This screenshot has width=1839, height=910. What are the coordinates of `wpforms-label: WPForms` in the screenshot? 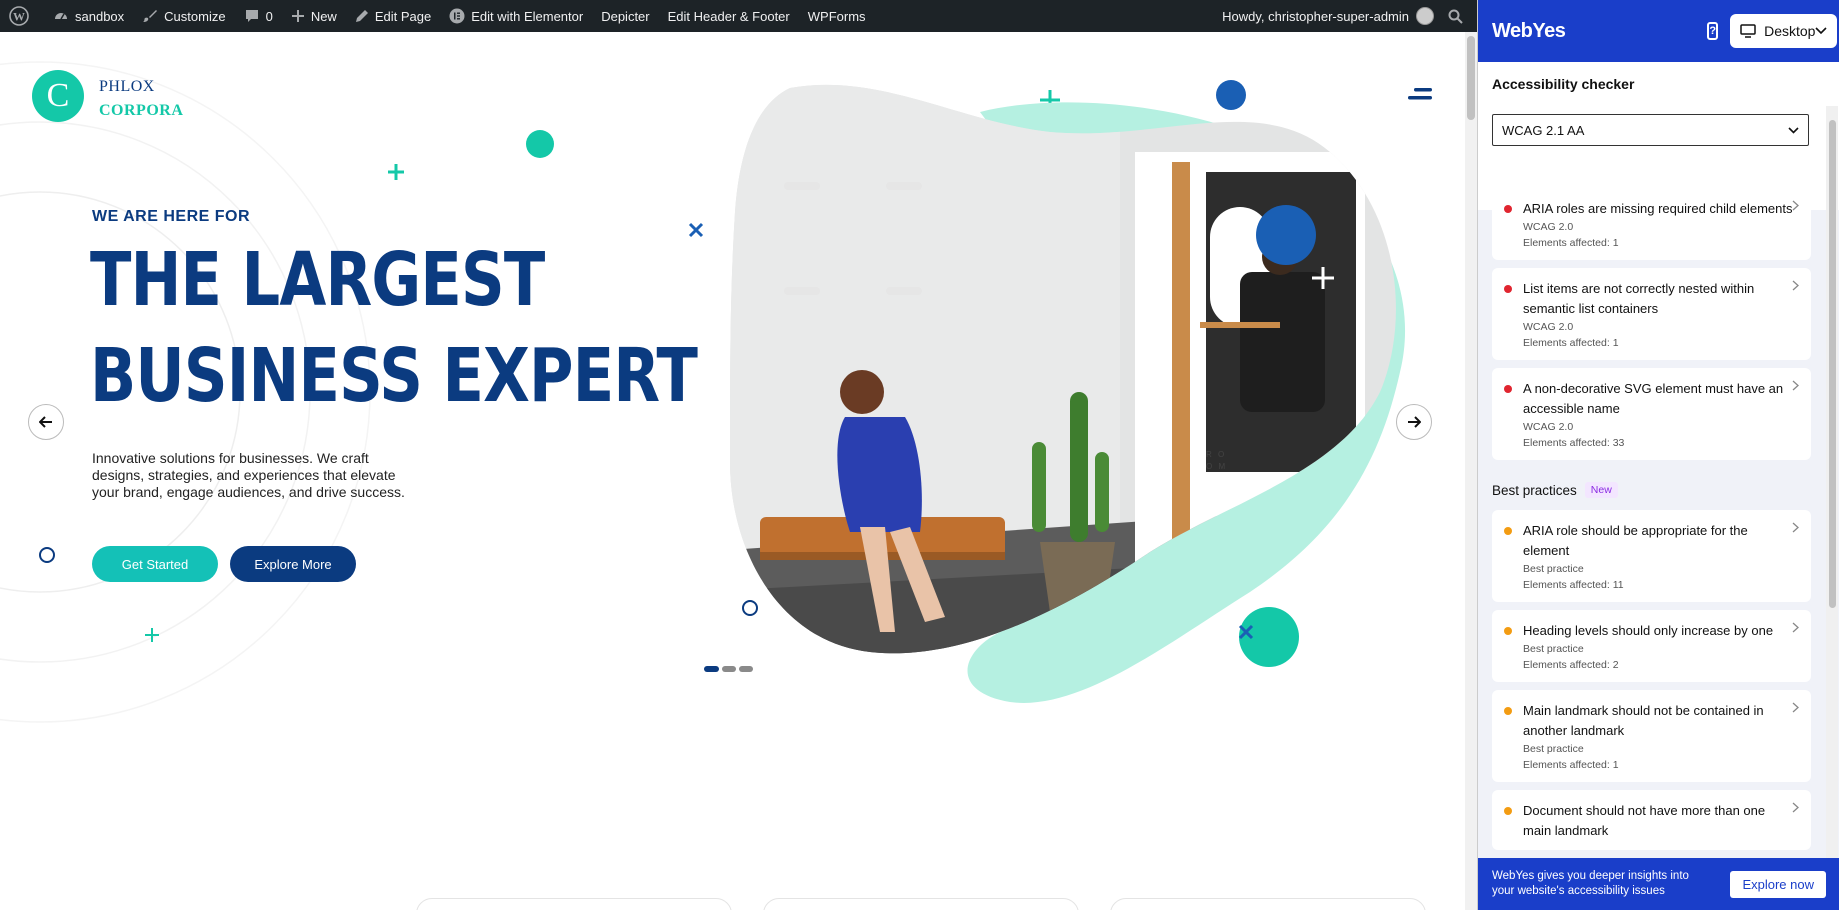 It's located at (836, 16).